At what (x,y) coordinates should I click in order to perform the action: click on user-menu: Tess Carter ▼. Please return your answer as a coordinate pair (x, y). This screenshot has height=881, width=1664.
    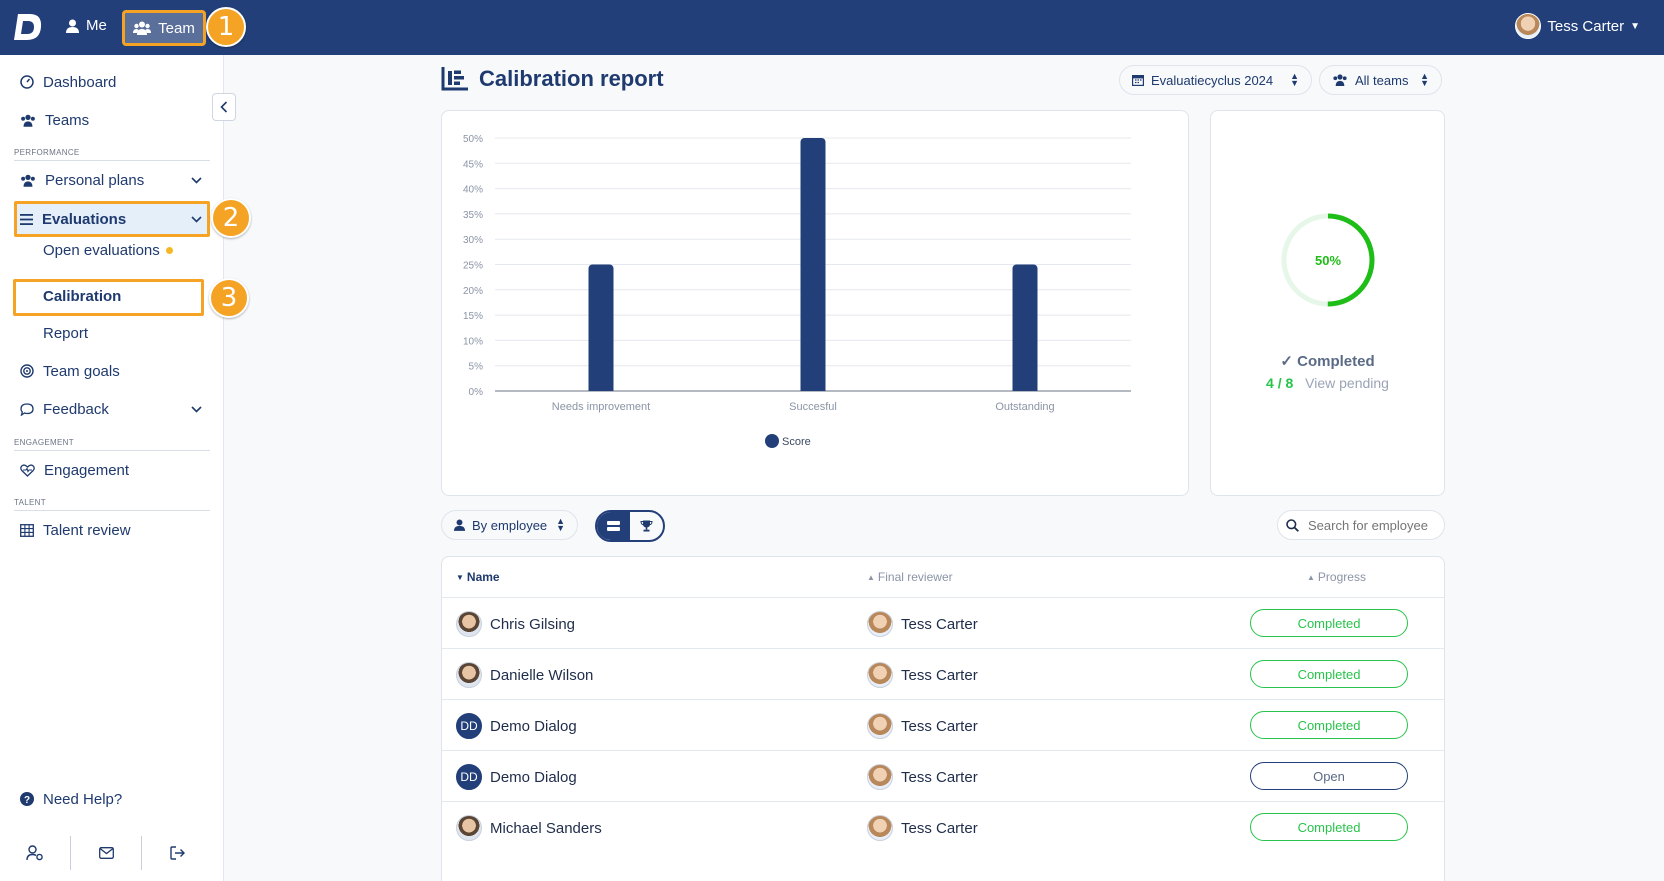
    Looking at the image, I should click on (1577, 26).